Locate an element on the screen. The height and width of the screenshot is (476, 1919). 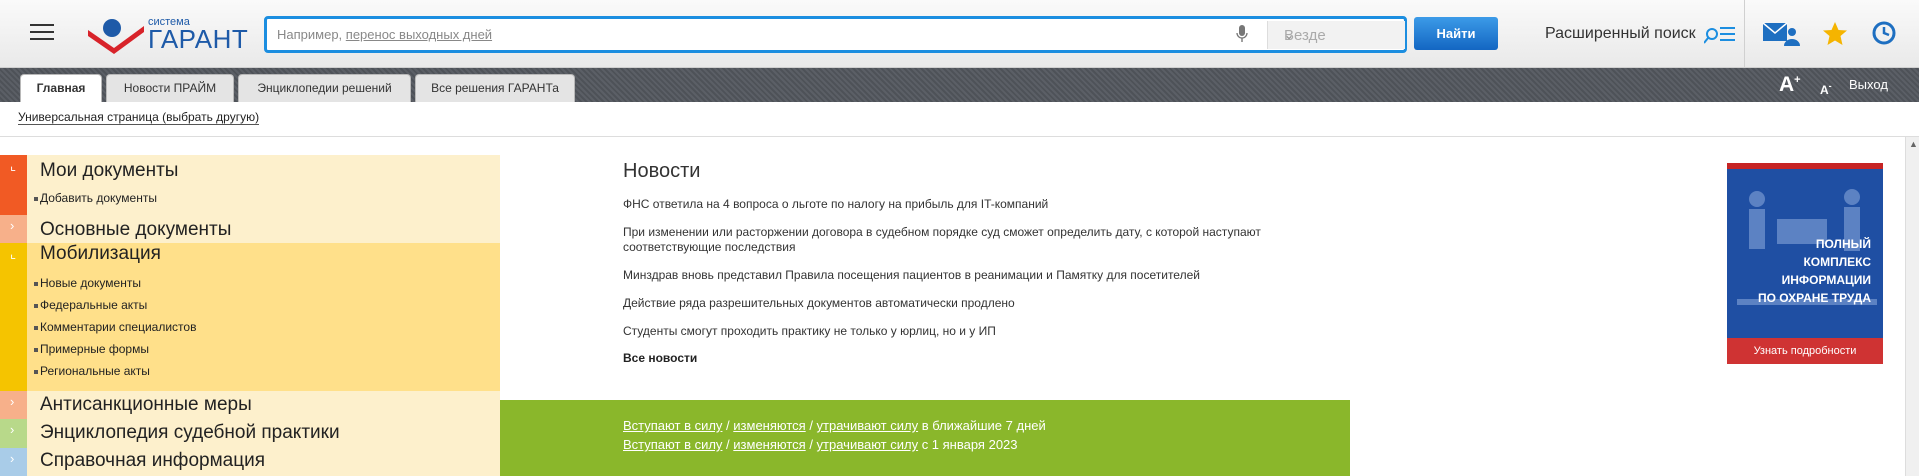
sidebar-title-my-documents: Мои документы is located at coordinates (109, 171).